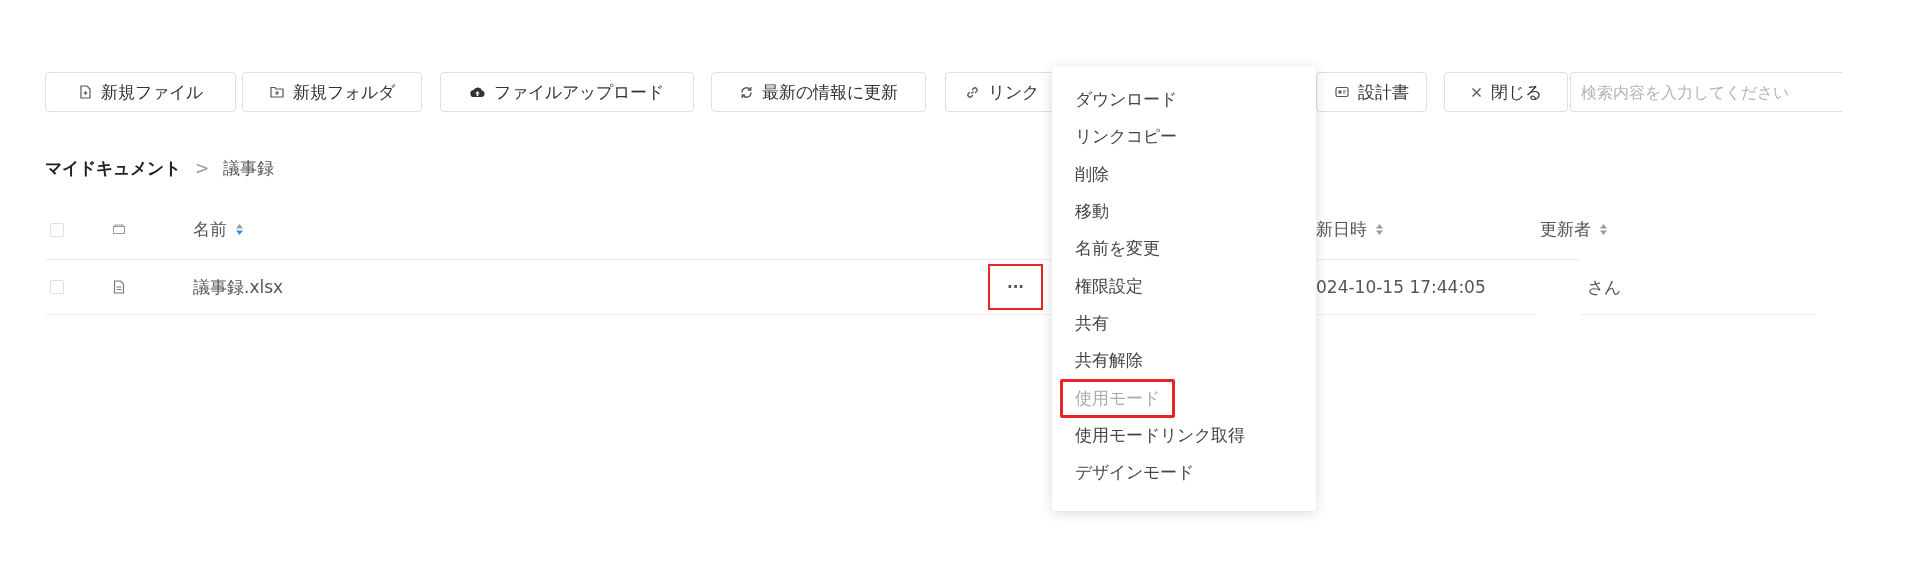 This screenshot has height=563, width=1916. Describe the element at coordinates (1126, 100) in the screenshot. I see `menu-item: ダウンロード` at that location.